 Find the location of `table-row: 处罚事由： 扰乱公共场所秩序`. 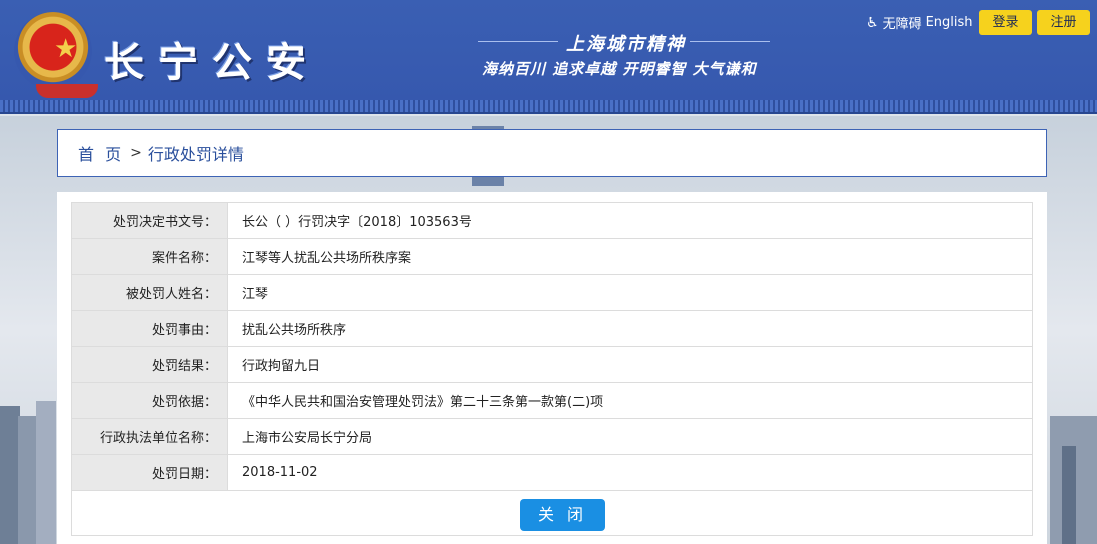

table-row: 处罚事由： 扰乱公共场所秩序 is located at coordinates (552, 328).